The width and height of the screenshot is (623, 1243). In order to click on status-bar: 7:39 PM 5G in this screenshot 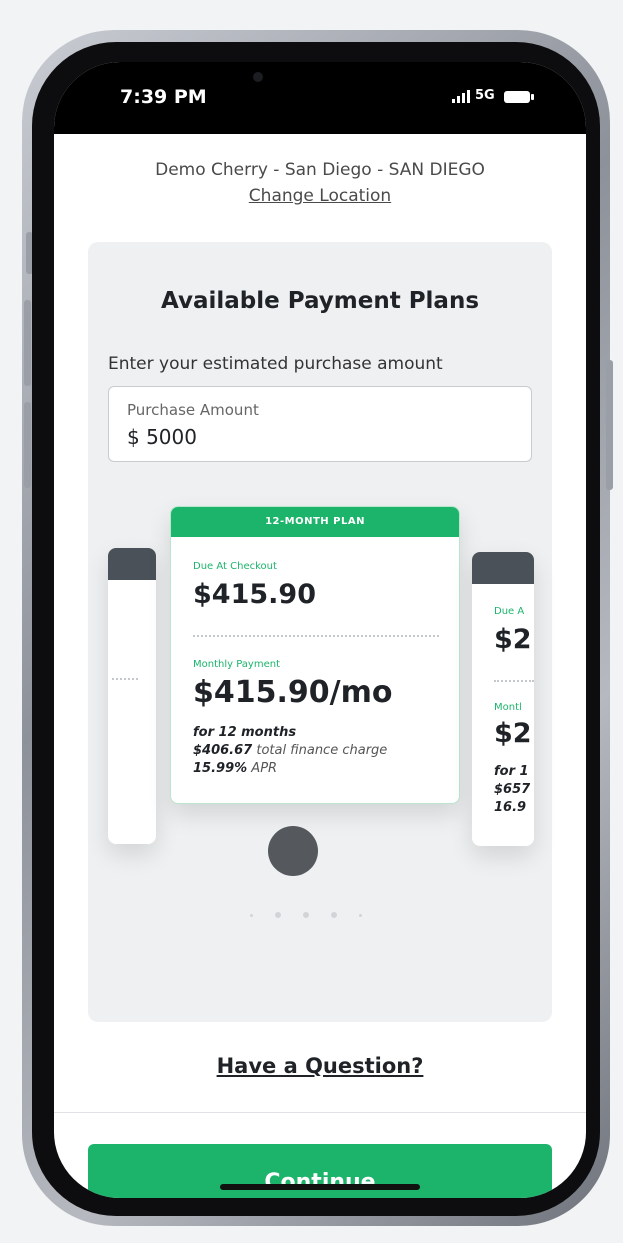, I will do `click(320, 98)`.